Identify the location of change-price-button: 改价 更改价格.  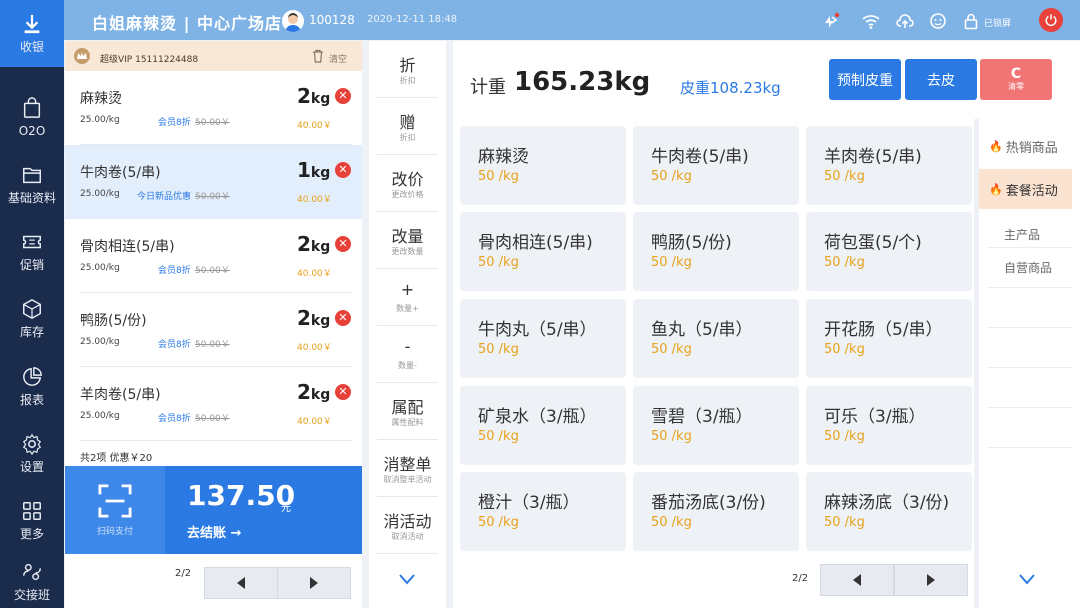
(407, 183).